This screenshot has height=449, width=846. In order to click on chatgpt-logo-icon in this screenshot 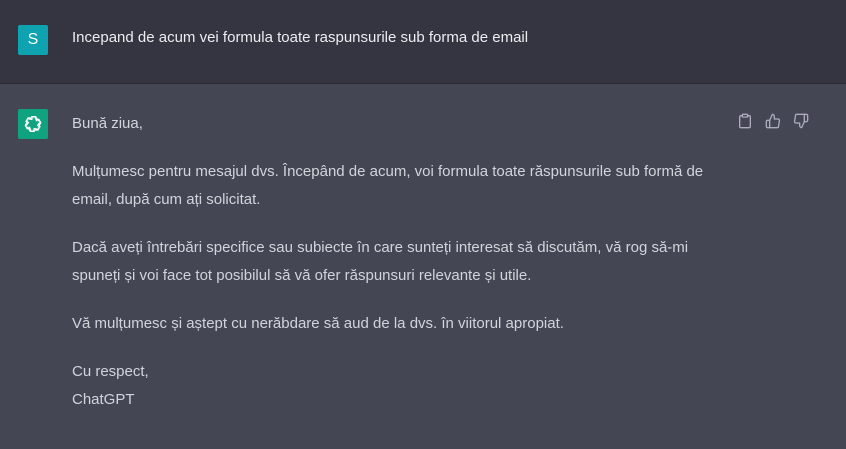, I will do `click(33, 124)`.